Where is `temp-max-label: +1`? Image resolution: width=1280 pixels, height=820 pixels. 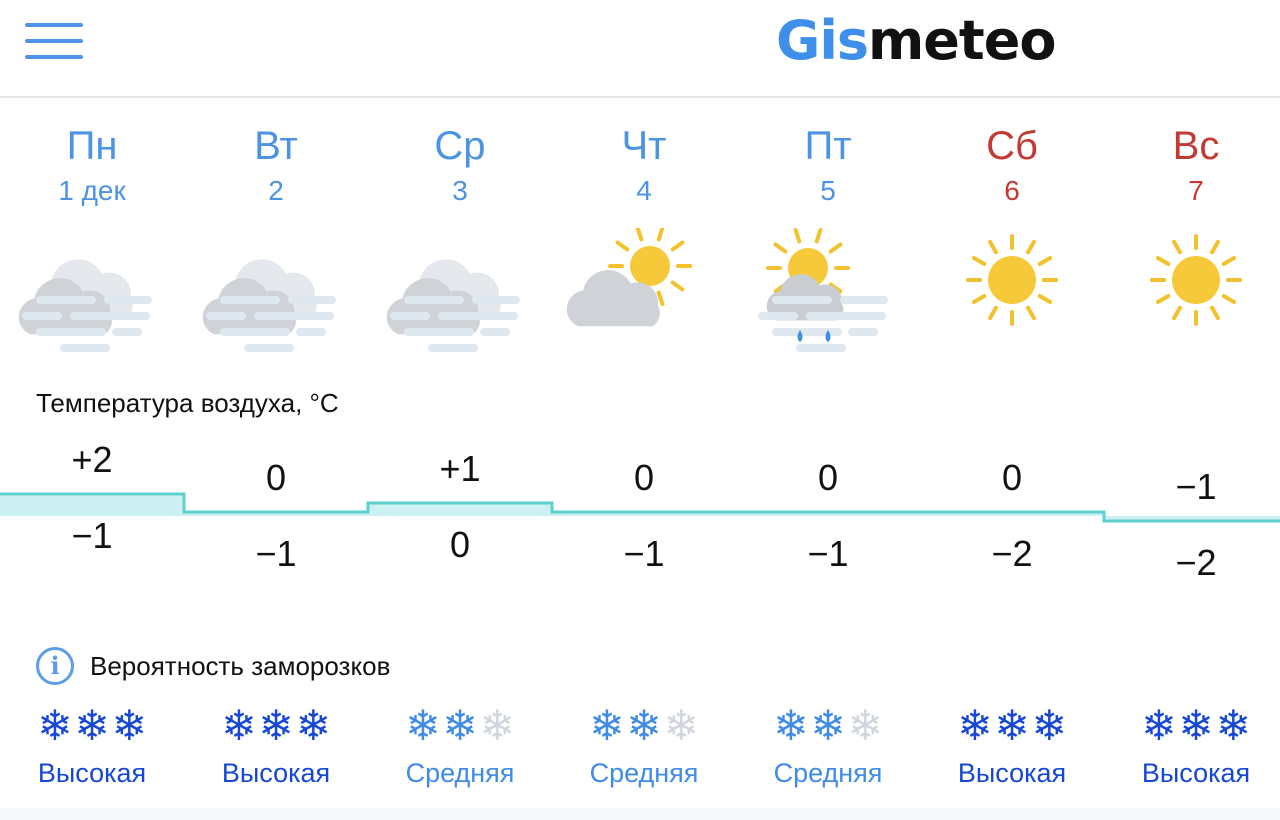
temp-max-label: +1 is located at coordinates (460, 468).